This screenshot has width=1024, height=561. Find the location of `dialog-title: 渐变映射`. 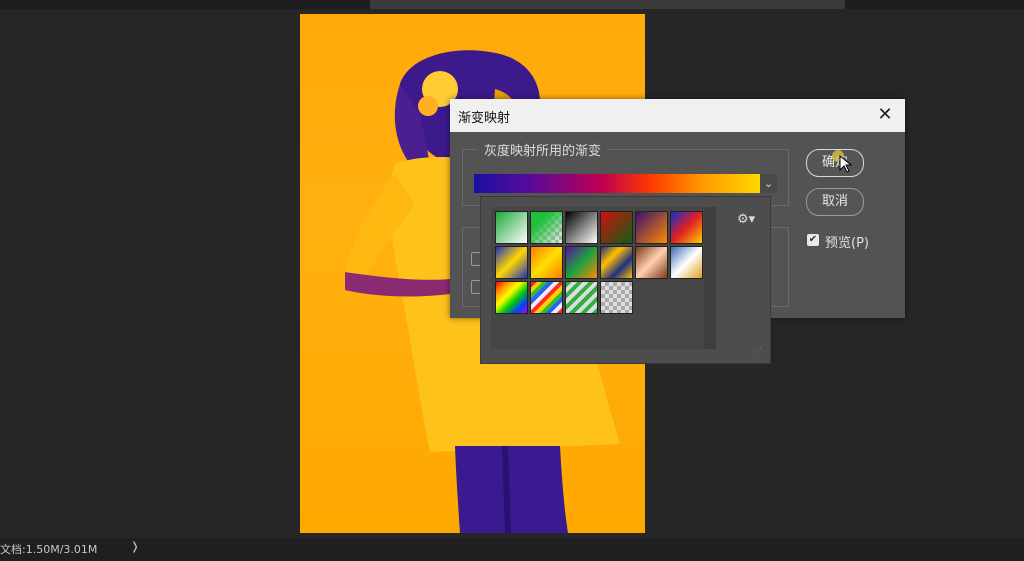

dialog-title: 渐变映射 is located at coordinates (484, 118).